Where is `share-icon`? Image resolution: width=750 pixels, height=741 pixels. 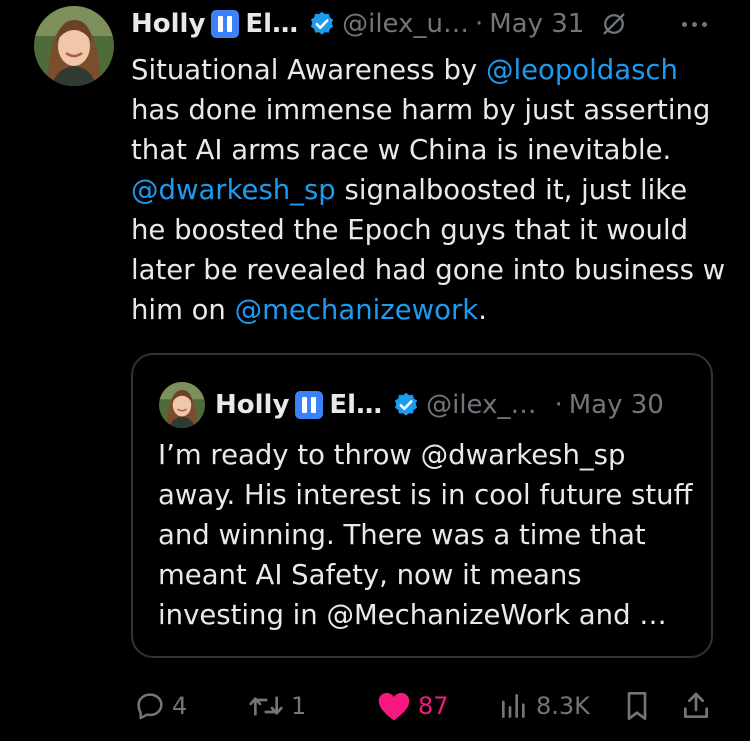
share-icon is located at coordinates (696, 706).